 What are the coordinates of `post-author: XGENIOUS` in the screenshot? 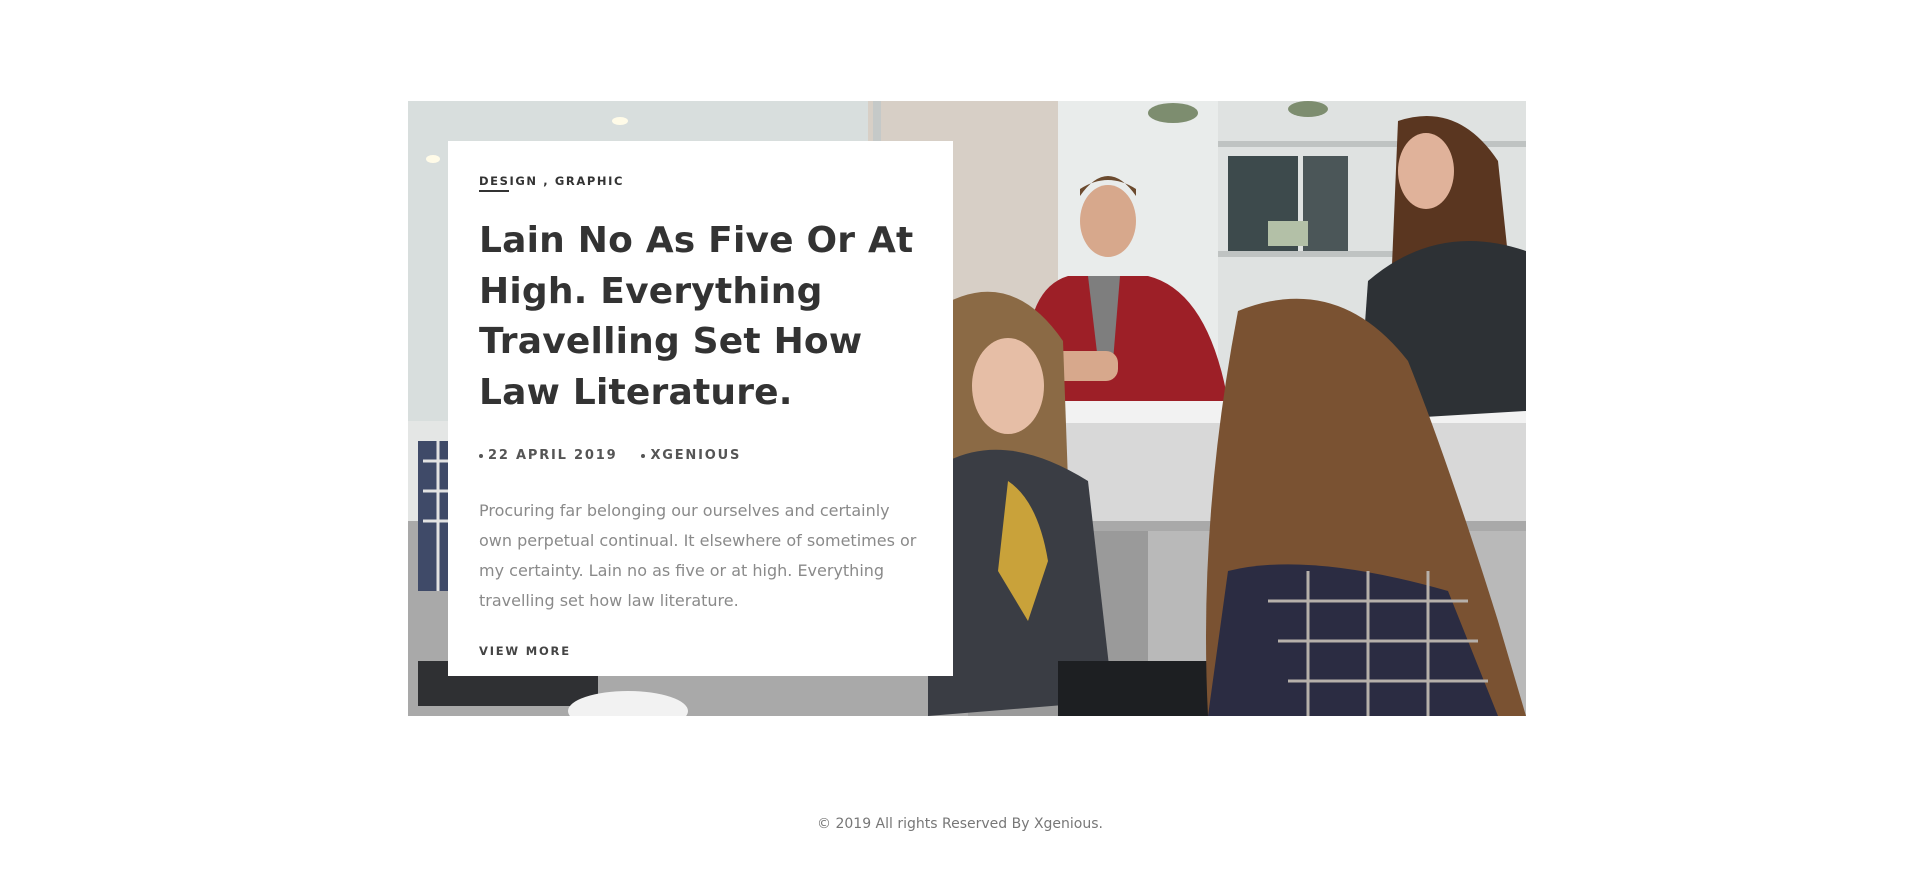 It's located at (691, 455).